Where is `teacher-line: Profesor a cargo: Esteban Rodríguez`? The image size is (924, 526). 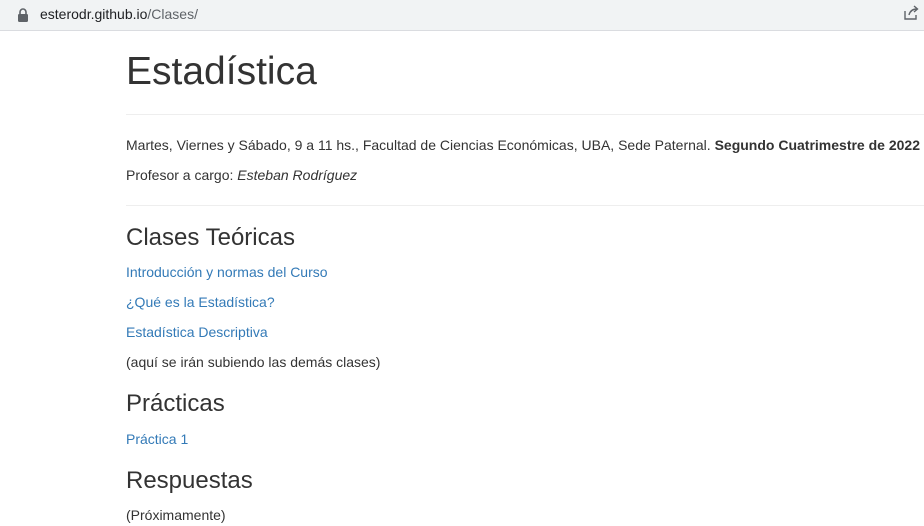 teacher-line: Profesor a cargo: Esteban Rodríguez is located at coordinates (241, 175).